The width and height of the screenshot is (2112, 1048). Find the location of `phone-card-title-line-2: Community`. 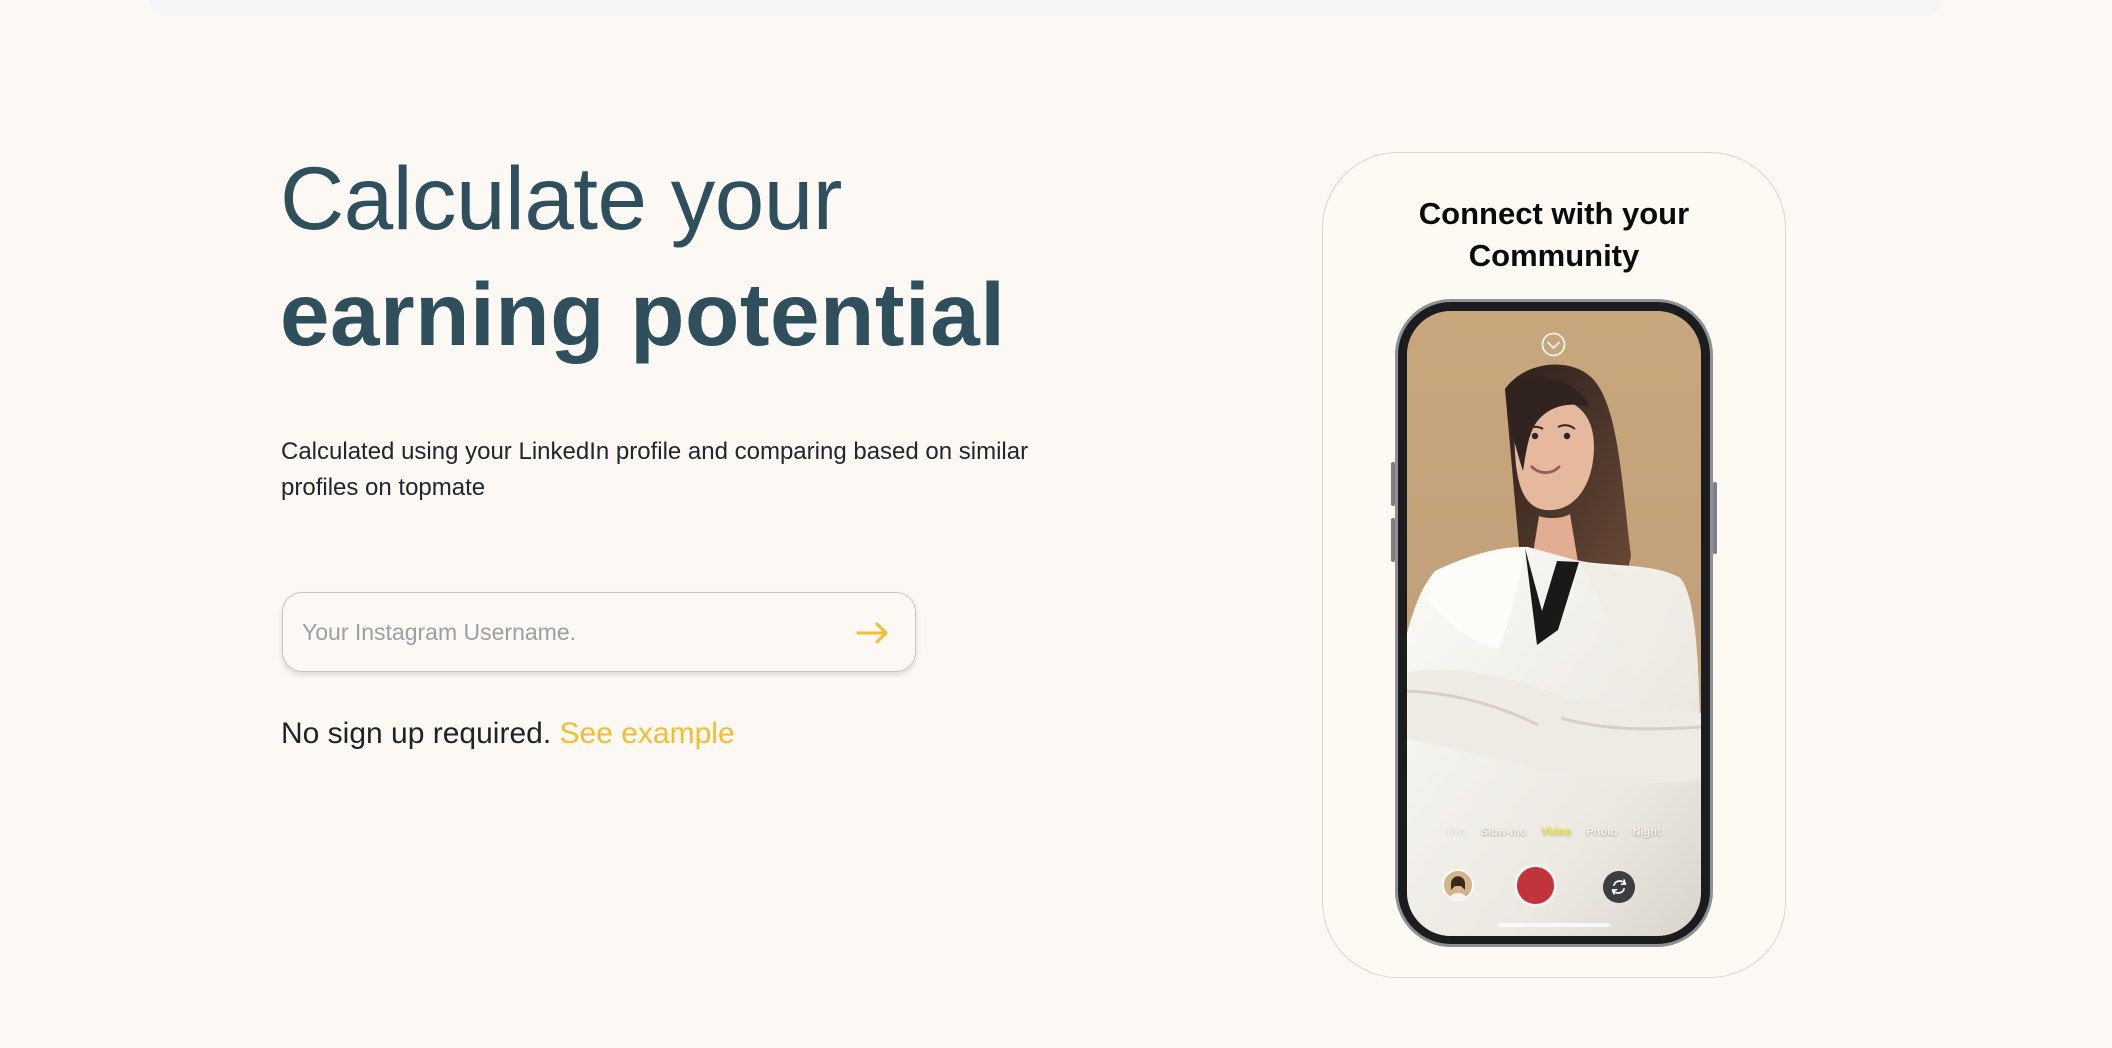

phone-card-title-line-2: Community is located at coordinates (1554, 255).